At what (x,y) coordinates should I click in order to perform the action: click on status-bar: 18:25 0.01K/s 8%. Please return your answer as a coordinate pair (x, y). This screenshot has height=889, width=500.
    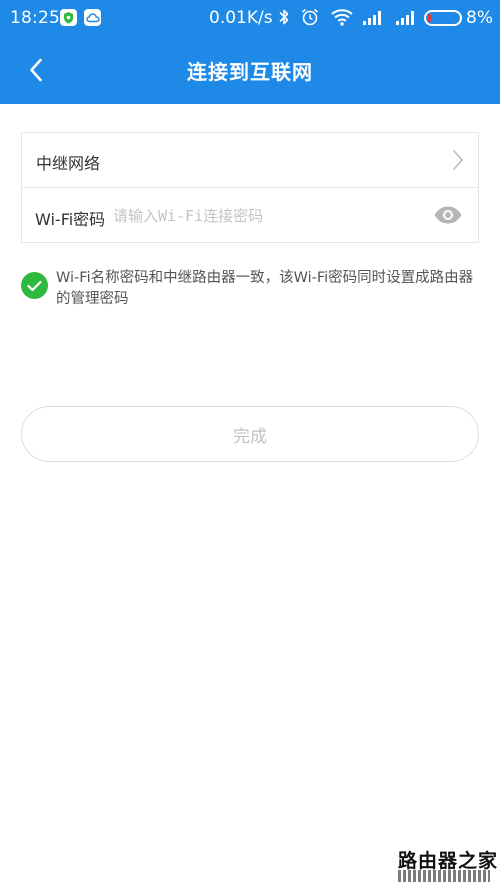
    Looking at the image, I should click on (250, 18).